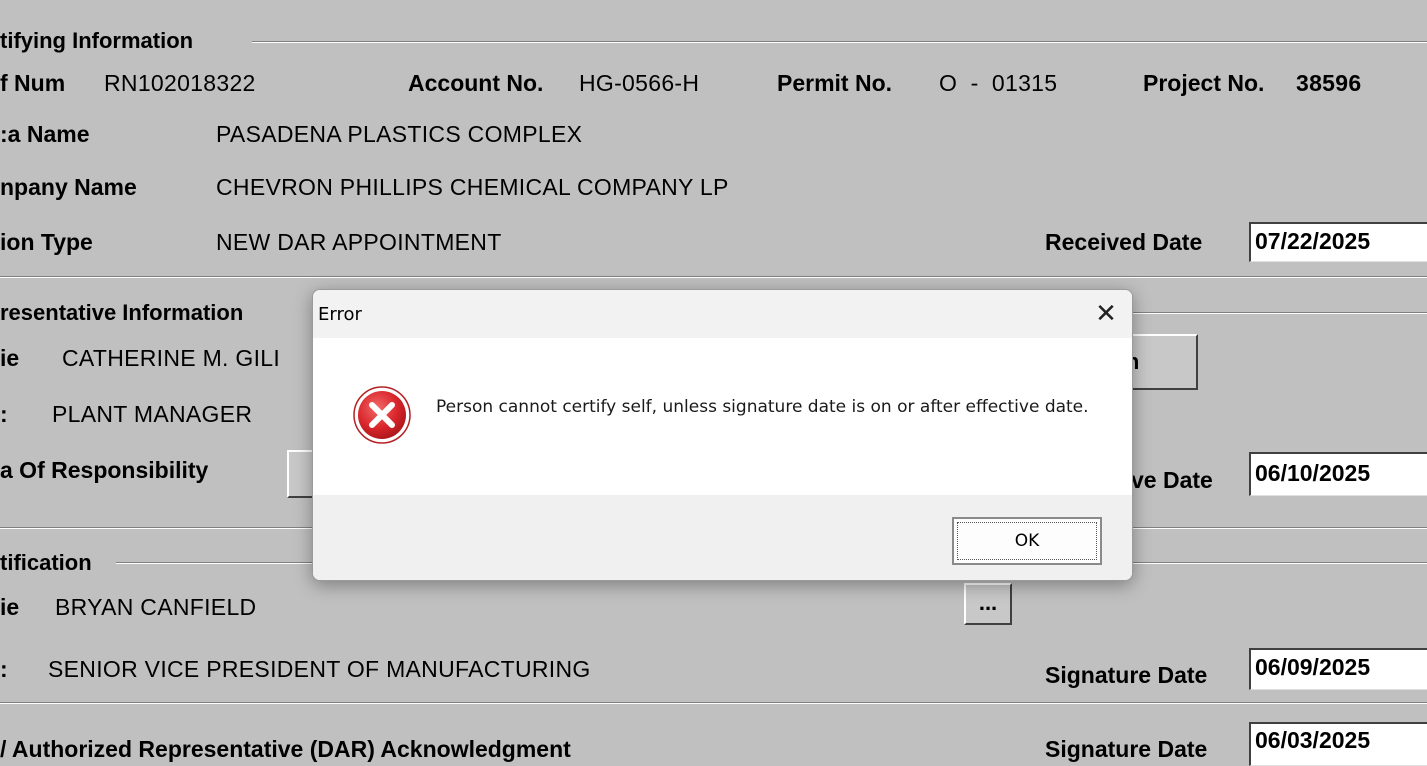 This screenshot has width=1427, height=766. I want to click on received-date-field: 07/22/2025, so click(1338, 242).